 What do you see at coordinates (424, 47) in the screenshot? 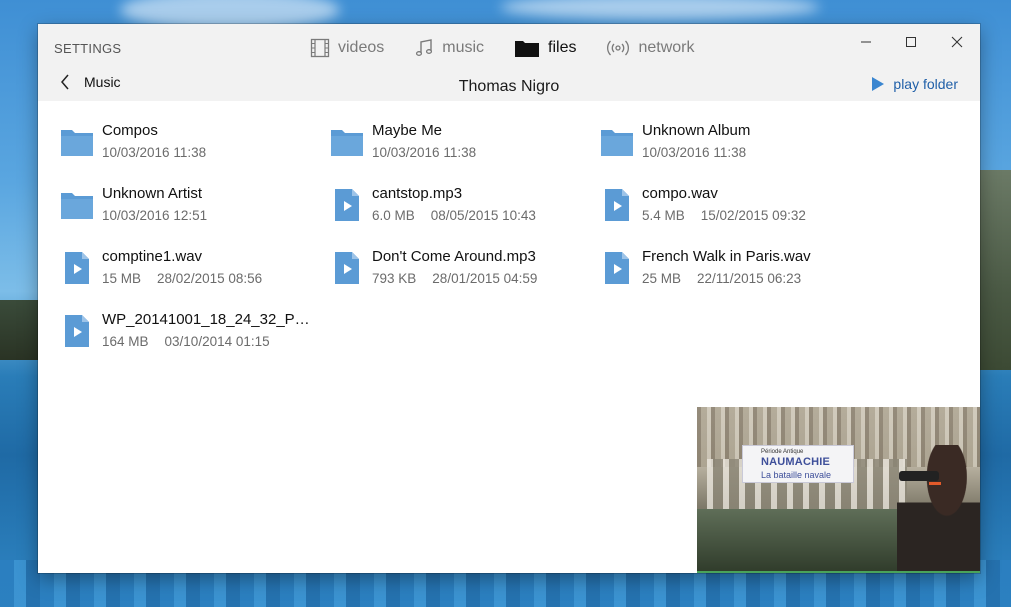
I see `music-note-icon` at bounding box center [424, 47].